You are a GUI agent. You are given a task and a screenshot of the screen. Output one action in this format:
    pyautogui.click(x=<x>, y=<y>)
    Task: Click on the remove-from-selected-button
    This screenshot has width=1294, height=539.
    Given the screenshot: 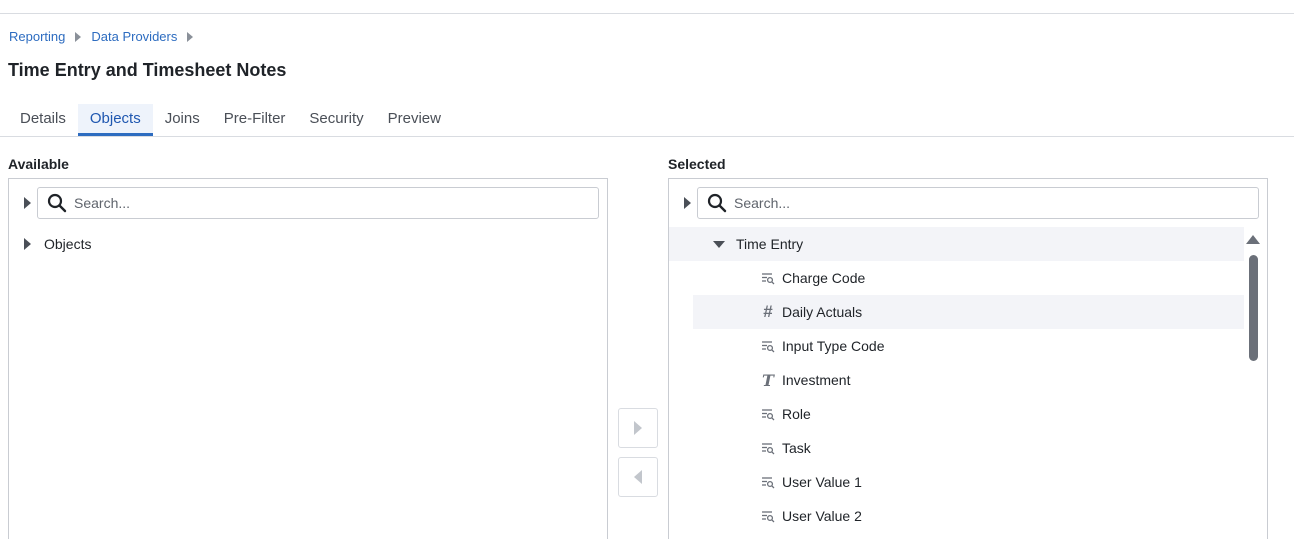 What is the action you would take?
    pyautogui.click(x=638, y=477)
    